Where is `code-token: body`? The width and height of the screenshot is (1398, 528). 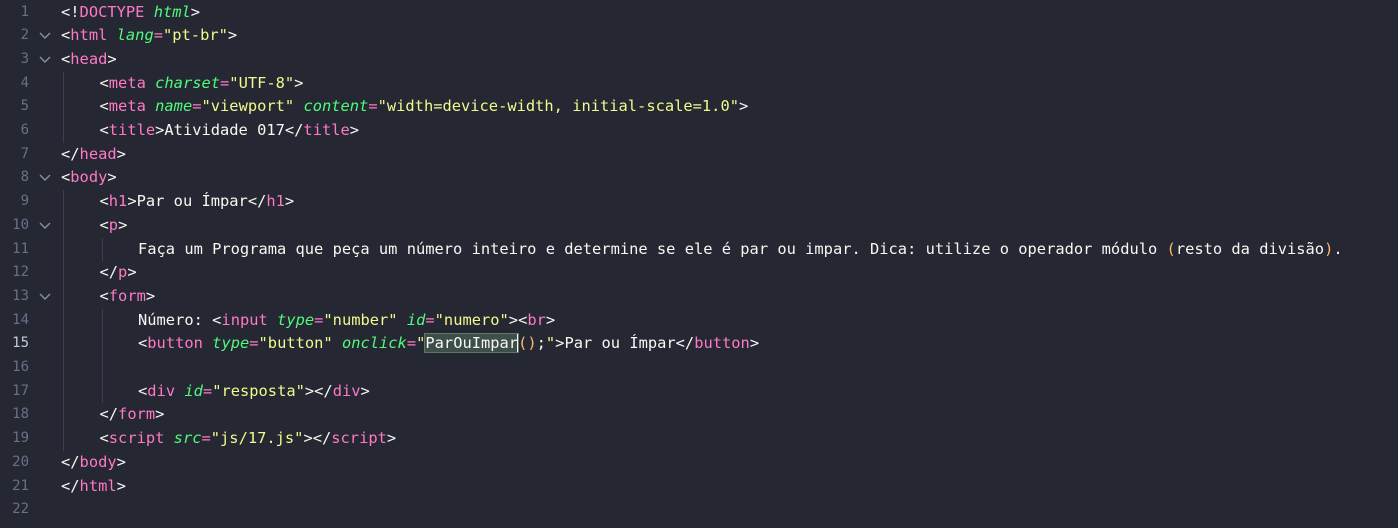
code-token: body is located at coordinates (89, 177).